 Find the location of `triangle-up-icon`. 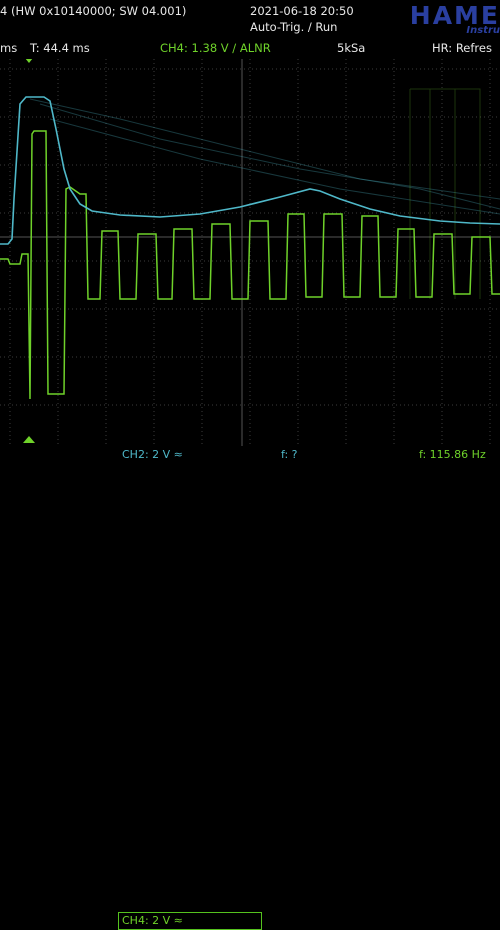

triangle-up-icon is located at coordinates (29, 439).